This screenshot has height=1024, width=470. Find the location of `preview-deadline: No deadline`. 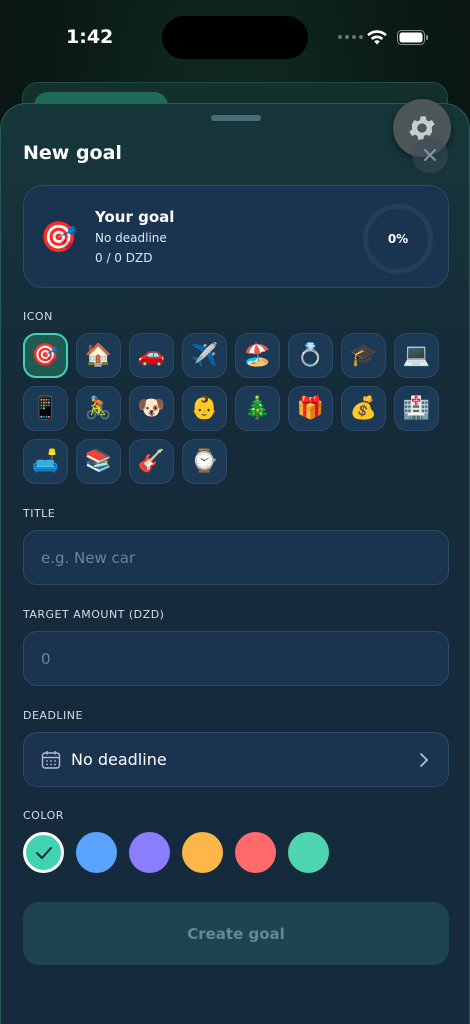

preview-deadline: No deadline is located at coordinates (131, 238).